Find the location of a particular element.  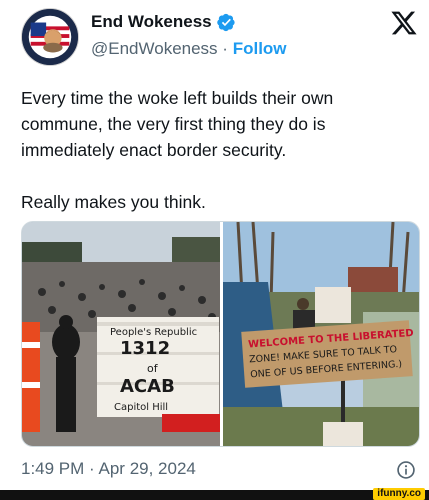

tweet-header: End Wokeness @EndWokeness · Follow is located at coordinates (214, 36).